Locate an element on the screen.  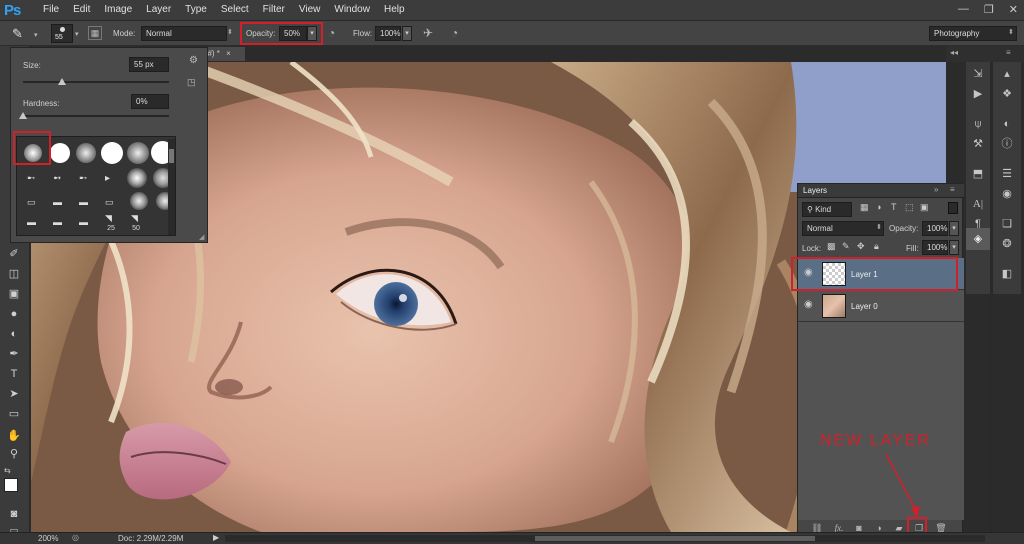
preset-flat-2-icon: ▬ is located at coordinates (57, 202).